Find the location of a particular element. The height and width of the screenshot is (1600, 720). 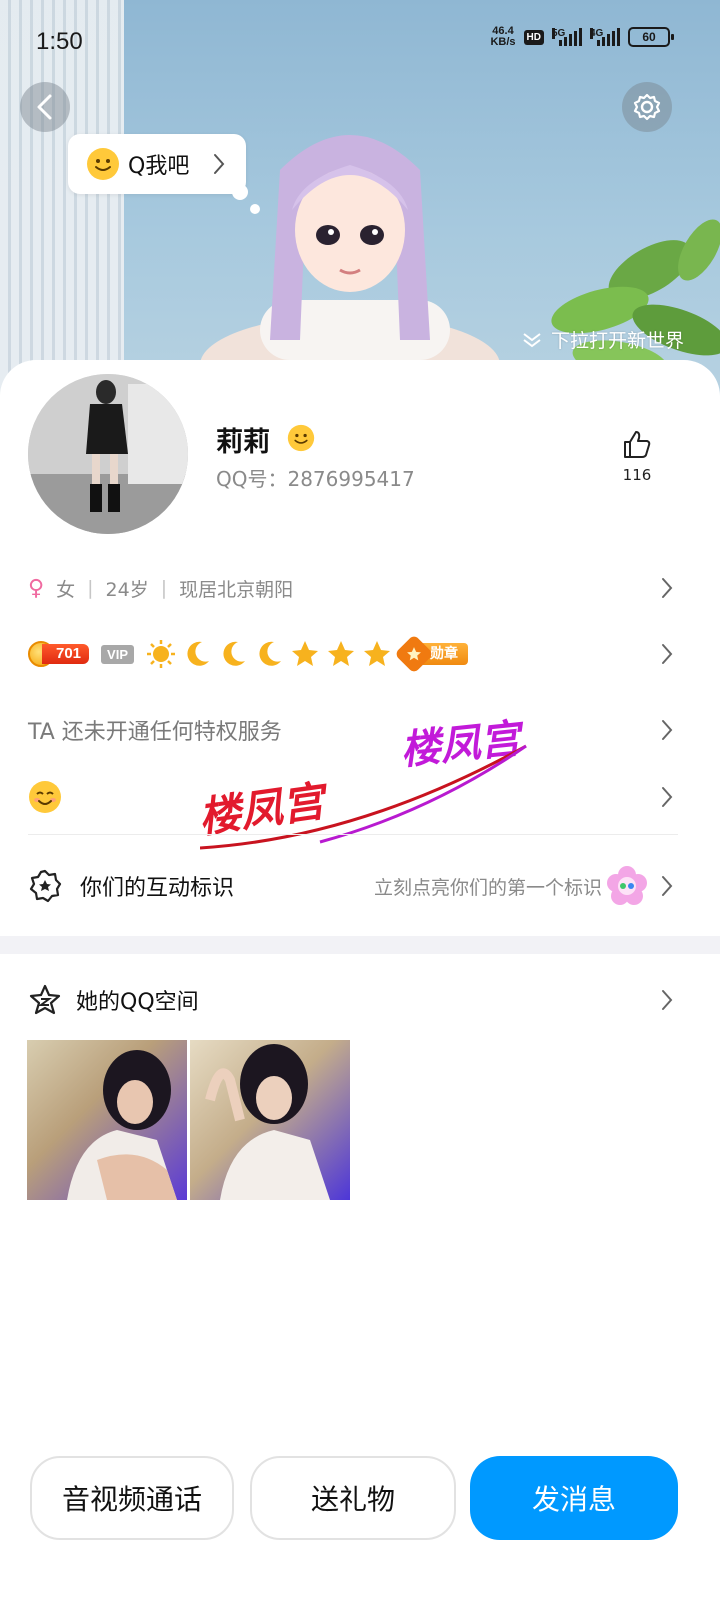

coin-level-badge: 701 is located at coordinates (59, 654).